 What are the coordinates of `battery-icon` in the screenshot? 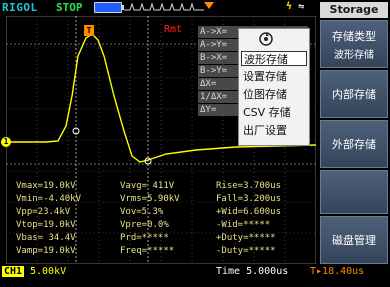 It's located at (109, 7).